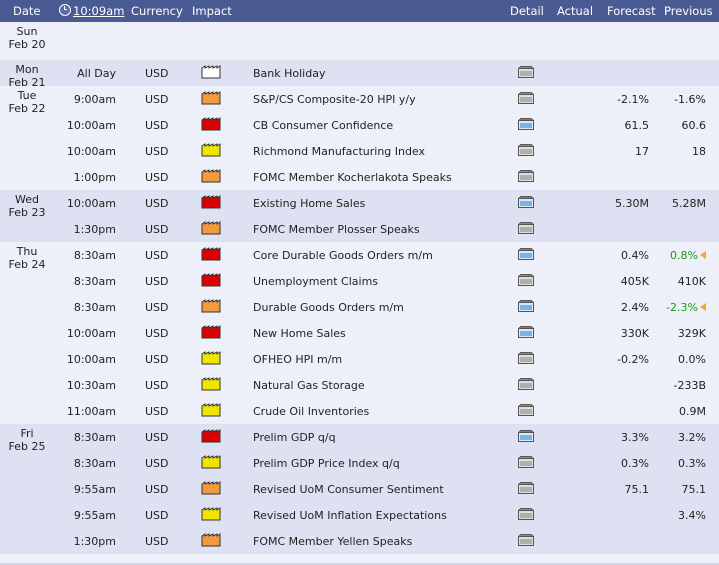 Image resolution: width=719 pixels, height=565 pixels. What do you see at coordinates (678, 125) in the screenshot?
I see `event-previous: 60.6` at bounding box center [678, 125].